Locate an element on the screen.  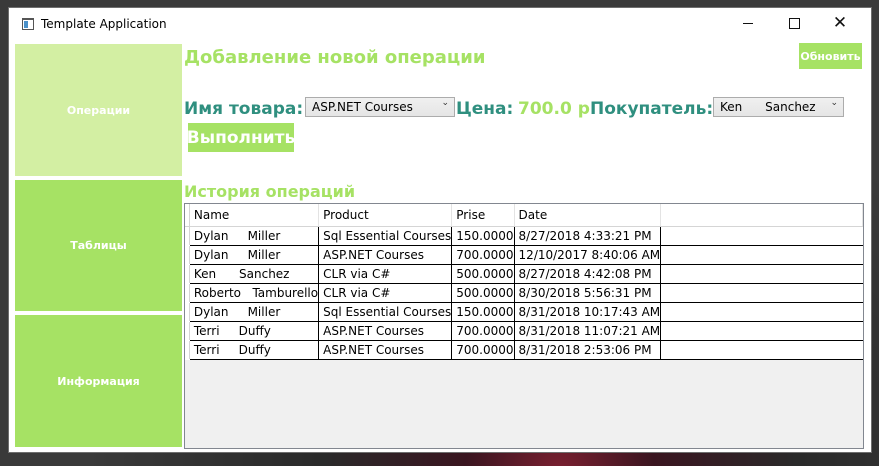
maximize-button is located at coordinates (794, 23).